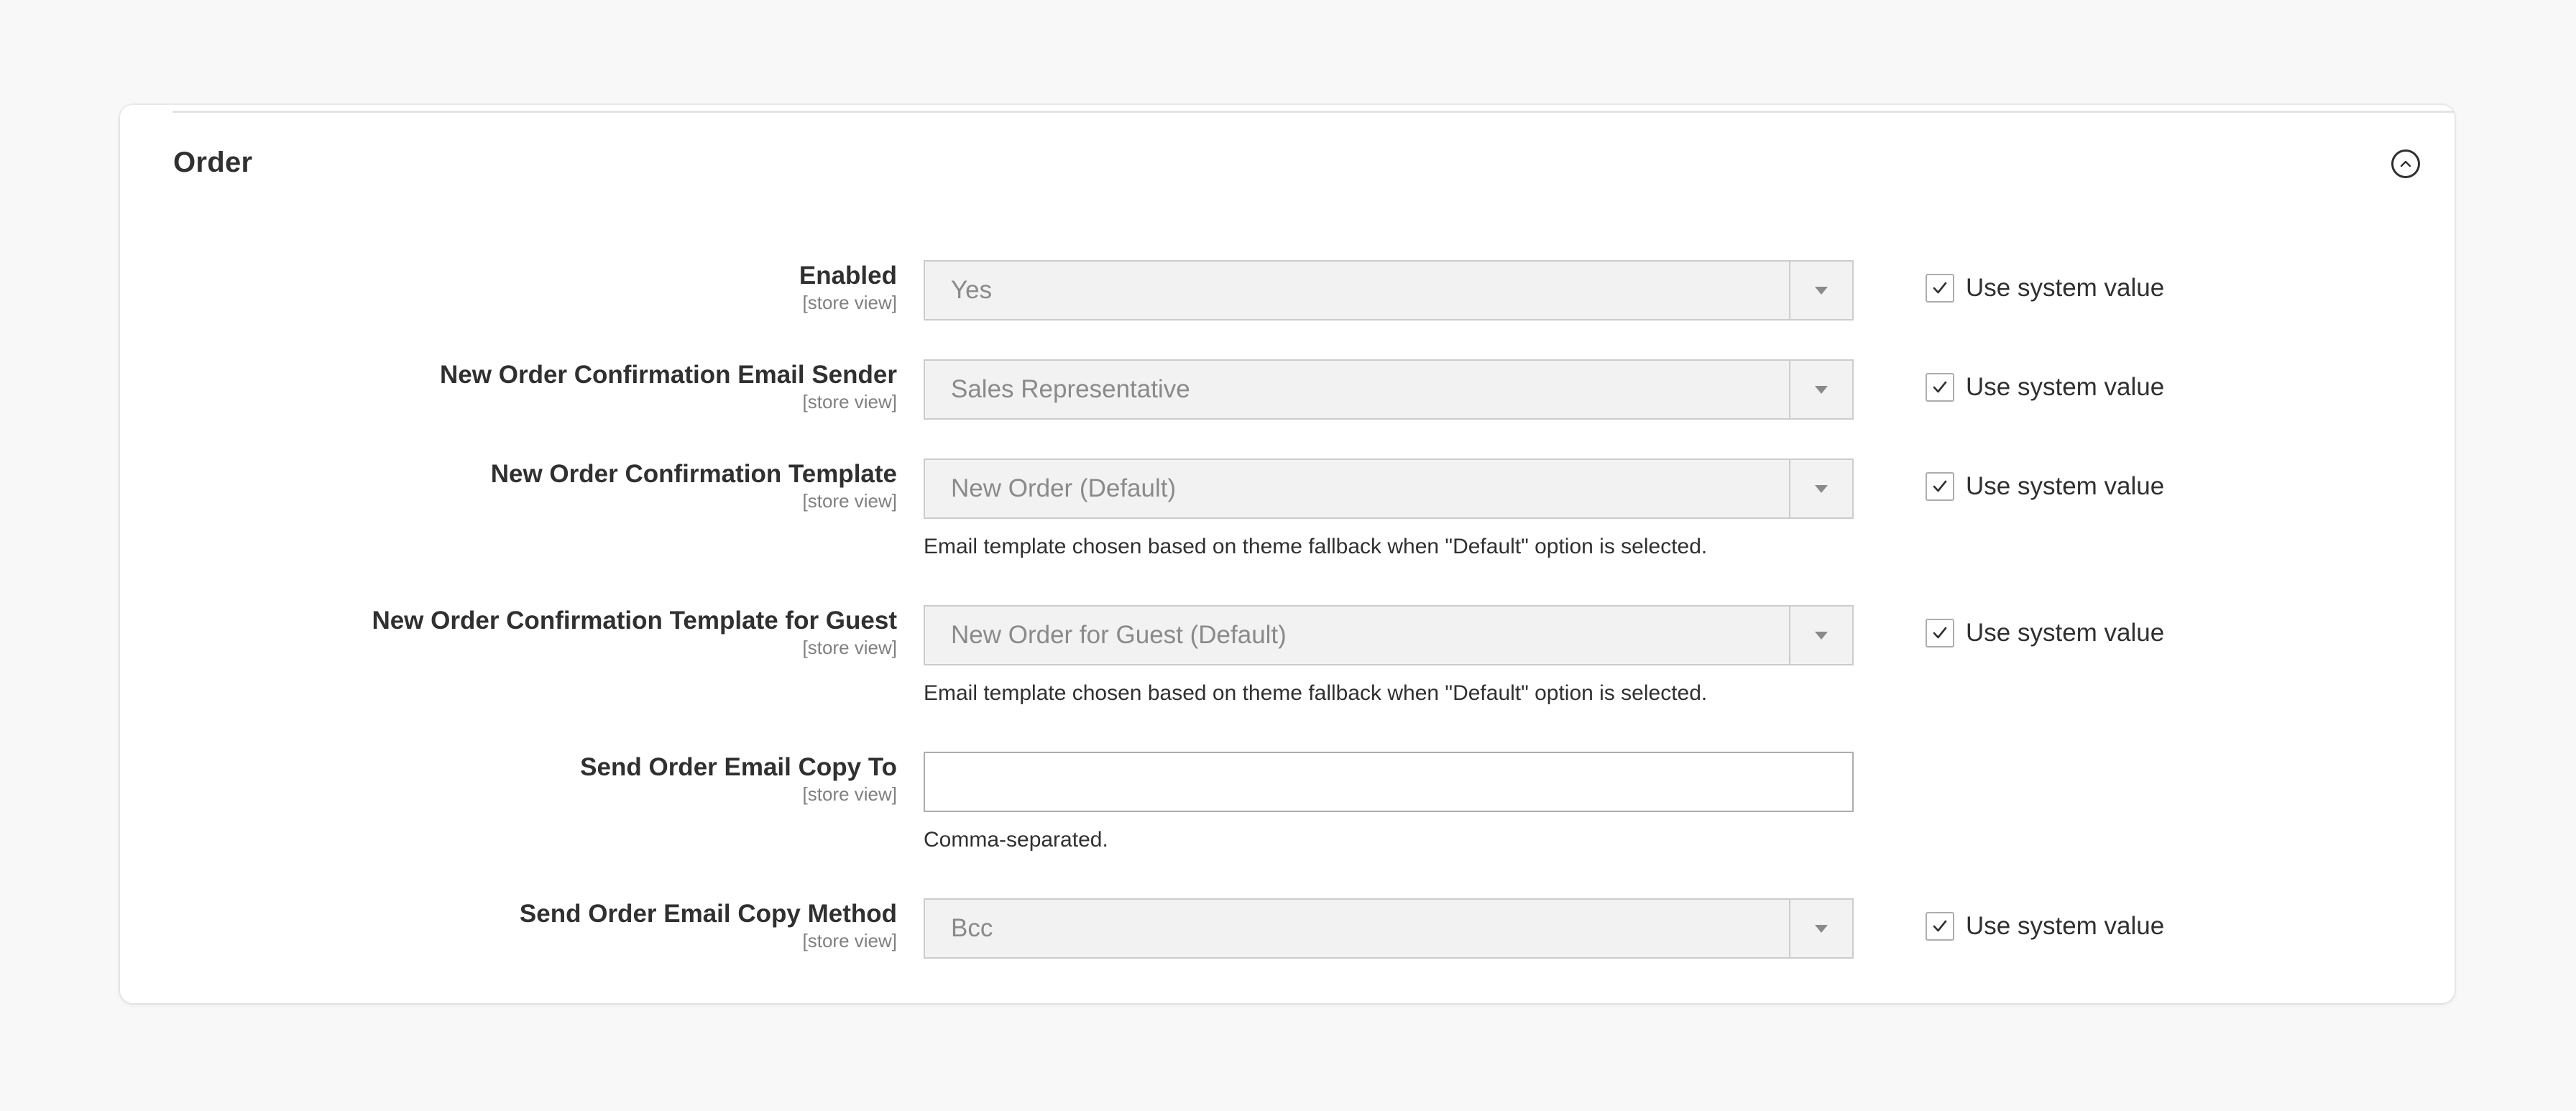  Describe the element at coordinates (738, 767) in the screenshot. I see `field-label: Send Order Email Copy To` at that location.